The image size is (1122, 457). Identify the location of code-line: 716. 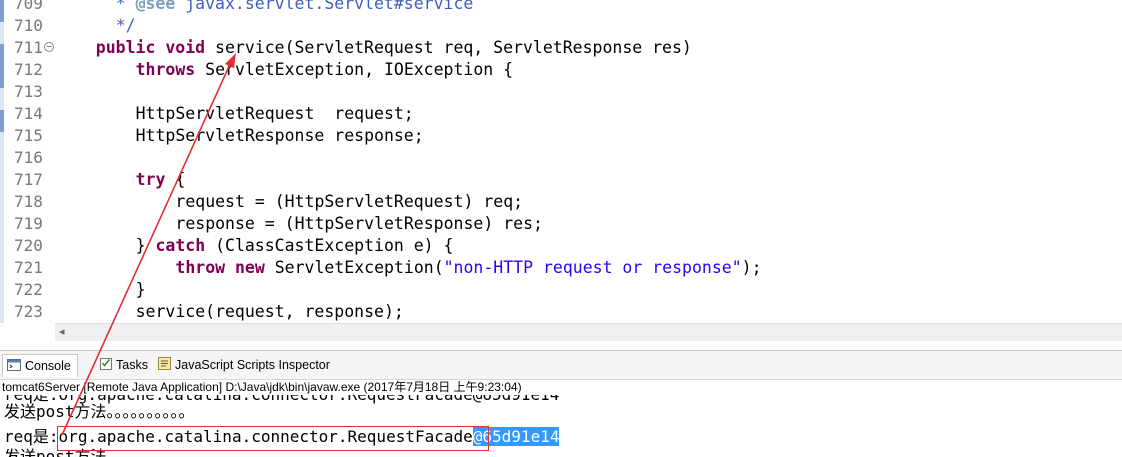
(561, 158).